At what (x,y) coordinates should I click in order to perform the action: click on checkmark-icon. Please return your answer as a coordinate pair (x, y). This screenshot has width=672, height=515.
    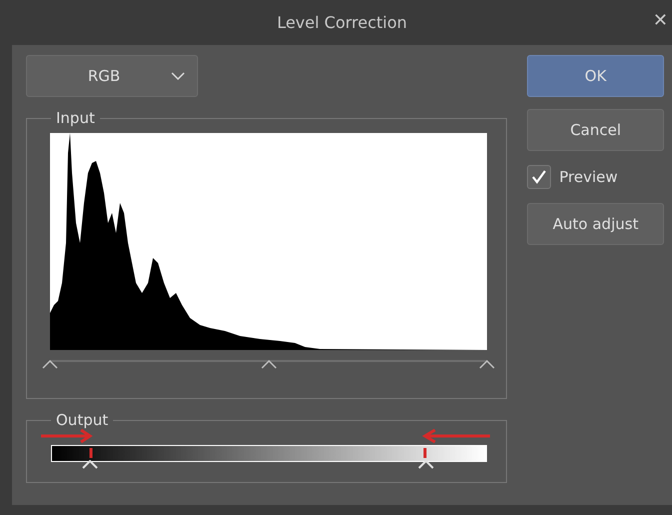
    Looking at the image, I should click on (539, 177).